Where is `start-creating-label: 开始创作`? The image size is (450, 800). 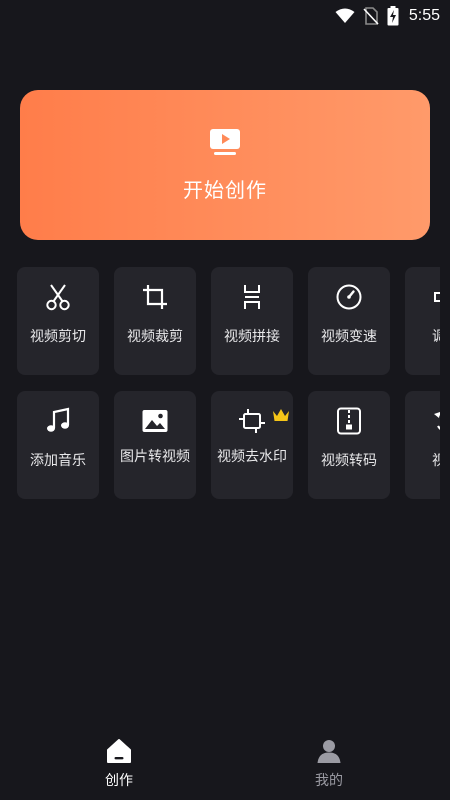 start-creating-label: 开始创作 is located at coordinates (225, 189).